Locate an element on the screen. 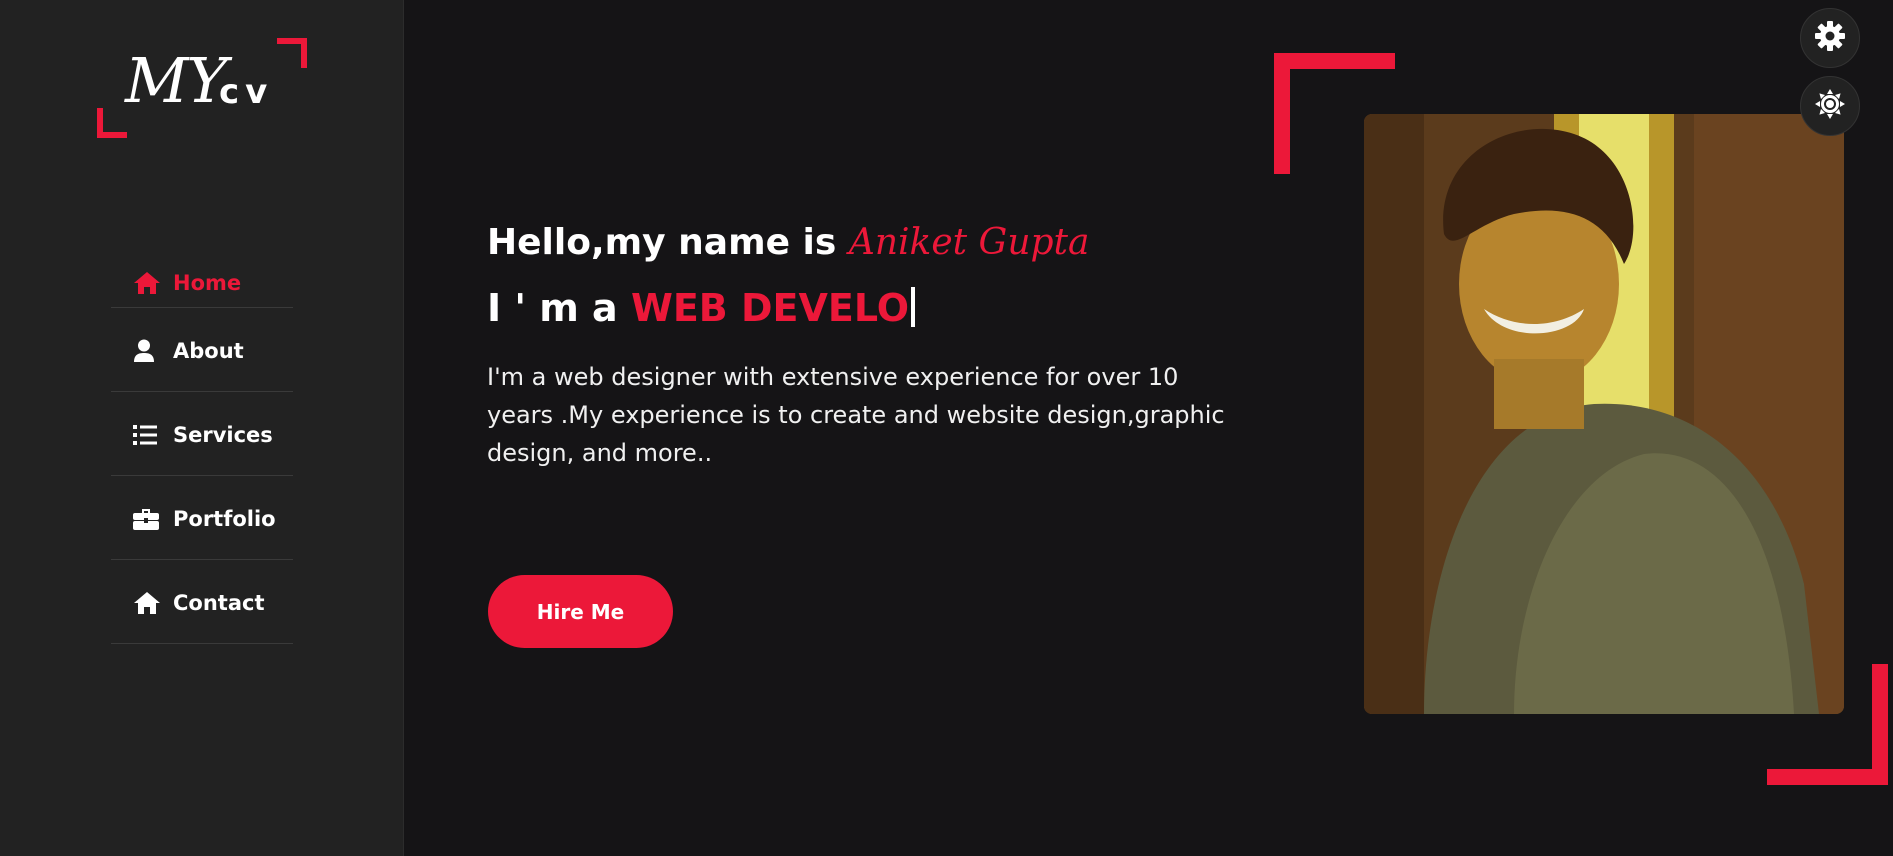 The width and height of the screenshot is (1893, 856). logo: MY cv is located at coordinates (202, 88).